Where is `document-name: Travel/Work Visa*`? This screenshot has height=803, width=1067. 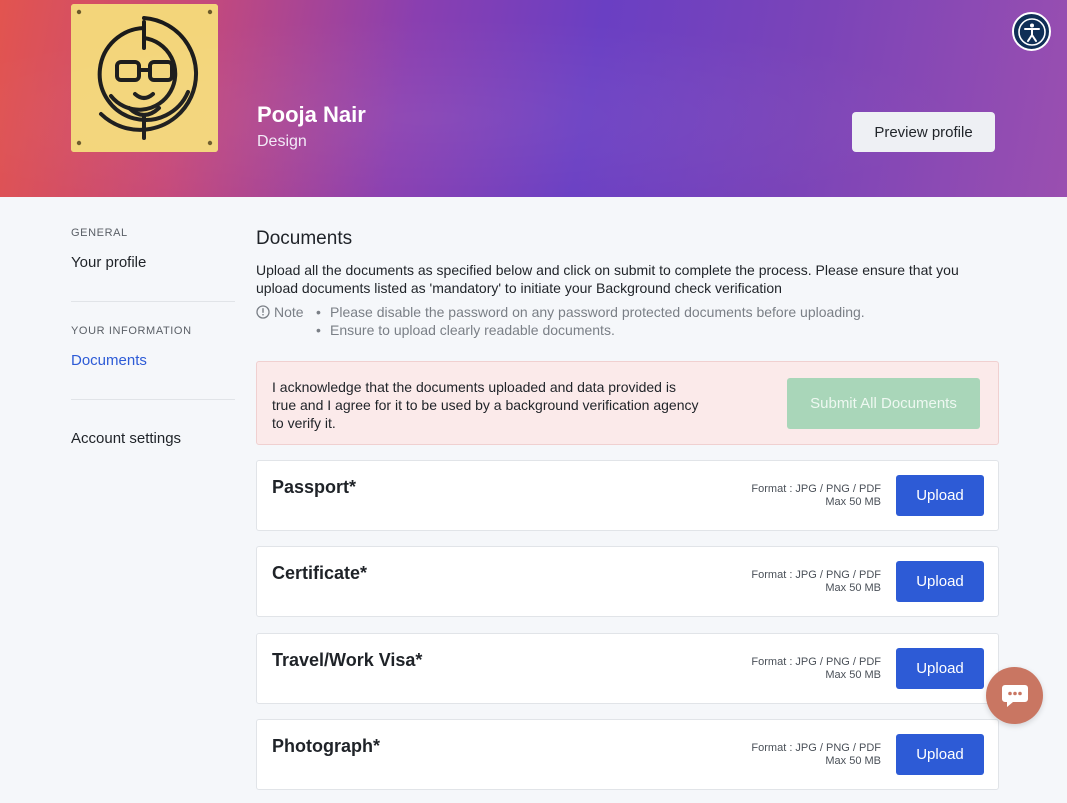 document-name: Travel/Work Visa* is located at coordinates (347, 660).